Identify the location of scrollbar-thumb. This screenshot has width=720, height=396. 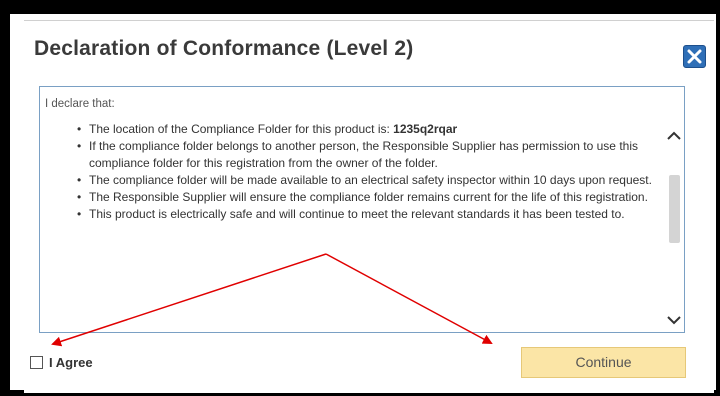
(674, 209).